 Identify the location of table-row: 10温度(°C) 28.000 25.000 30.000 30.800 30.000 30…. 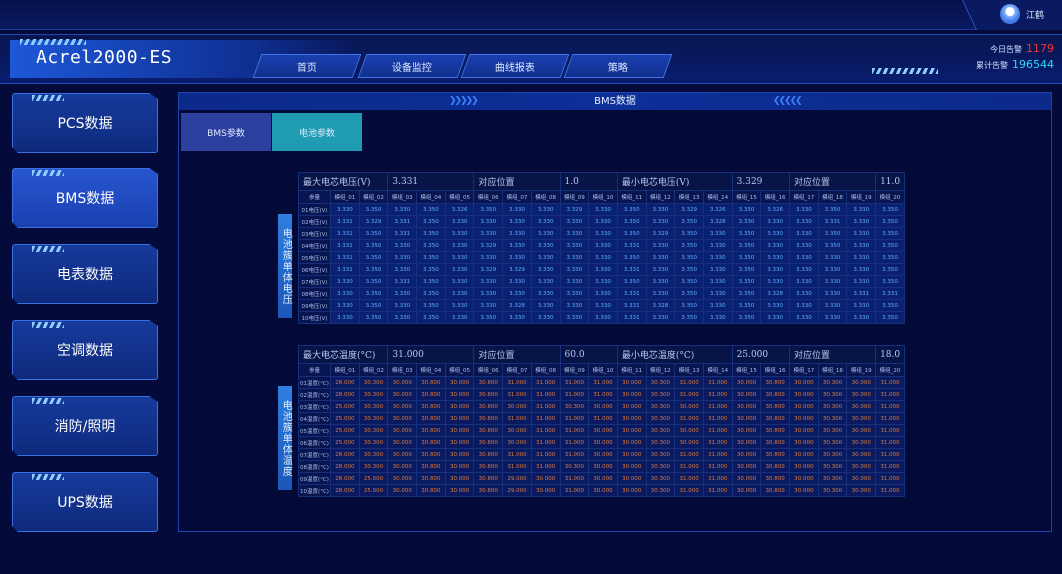
(601, 490).